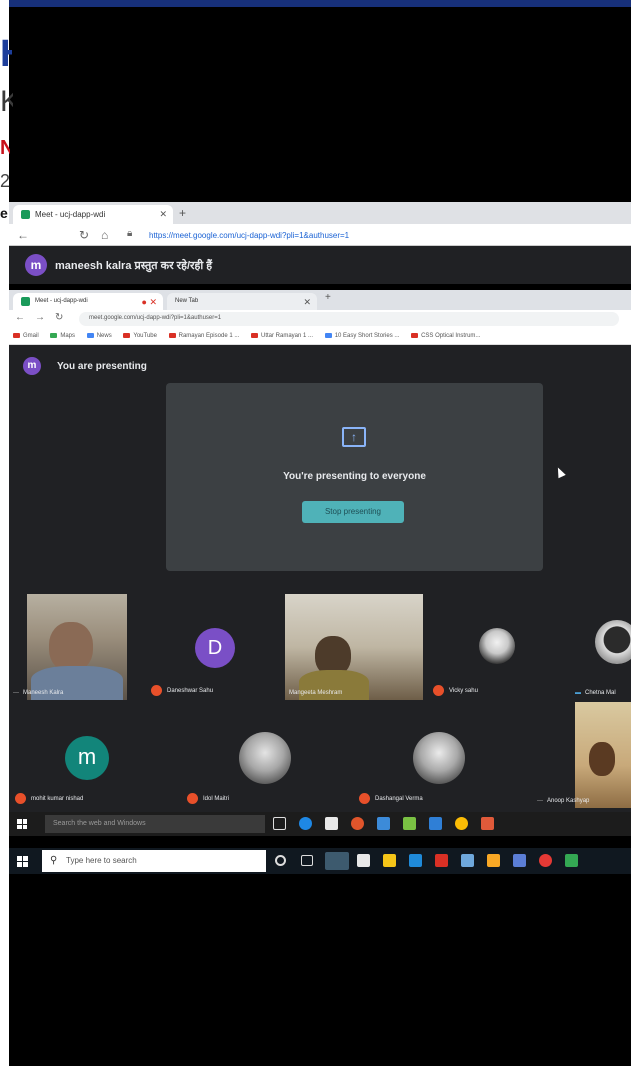 The height and width of the screenshot is (1066, 631). What do you see at coordinates (560, 472) in the screenshot?
I see `mouse-cursor-icon` at bounding box center [560, 472].